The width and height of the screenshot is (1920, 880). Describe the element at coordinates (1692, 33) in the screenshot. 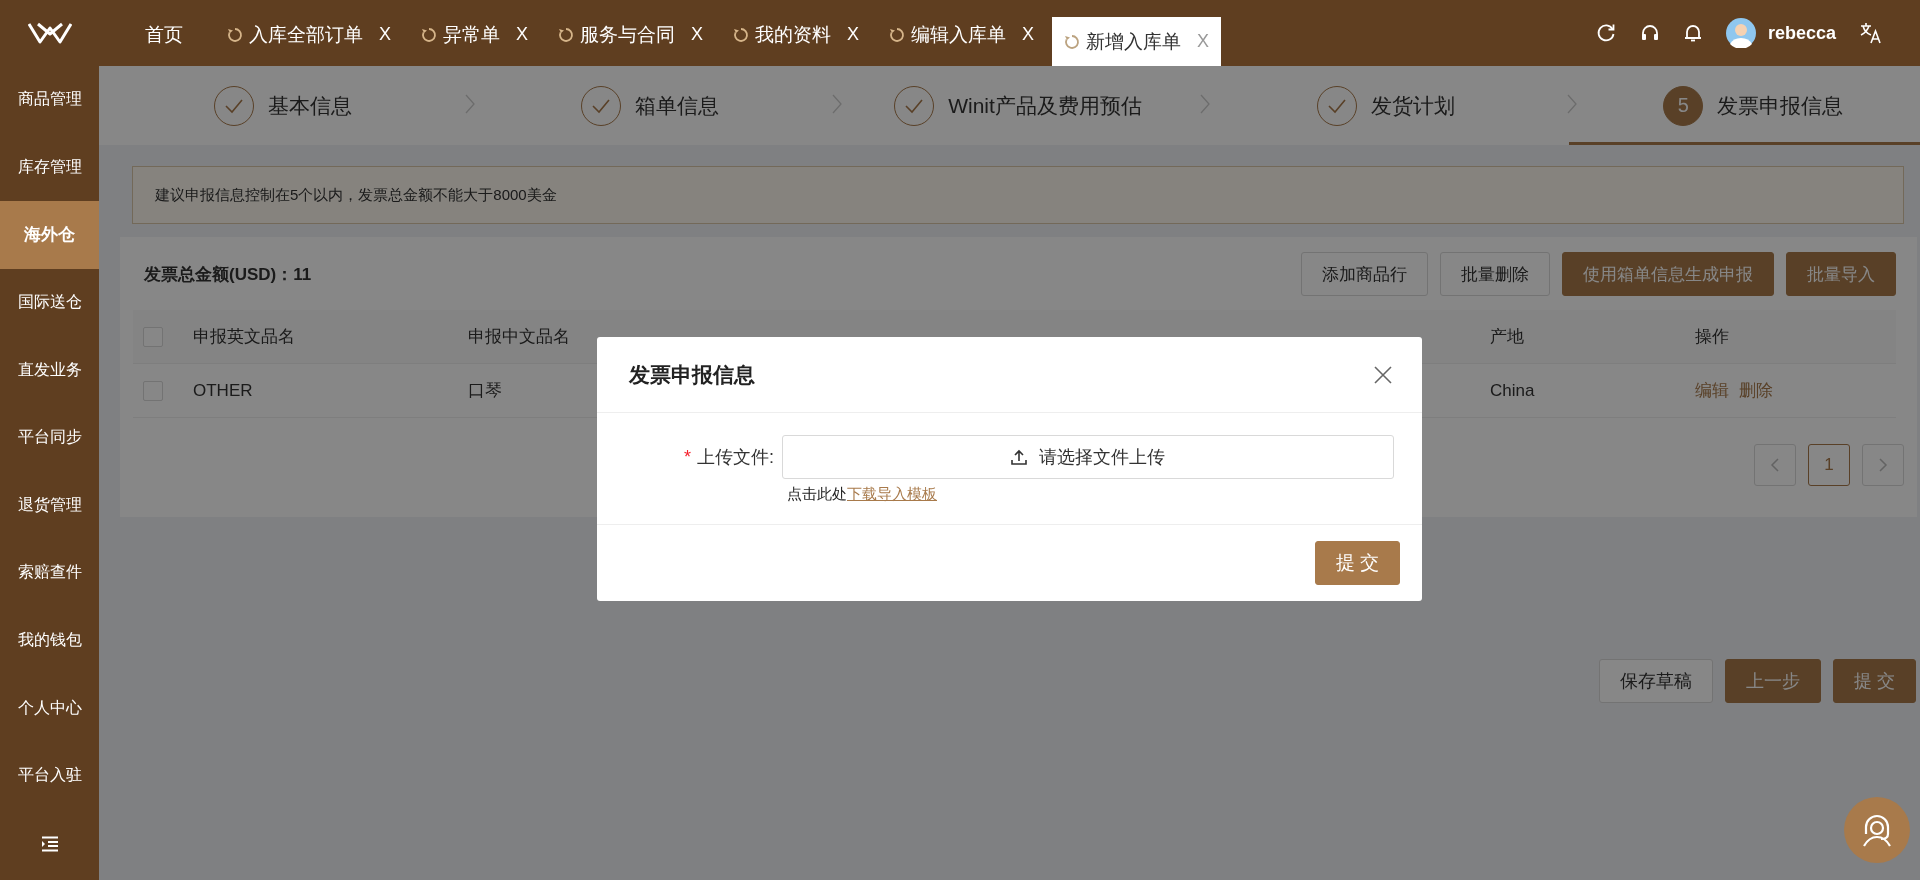

I see `bell-icon` at that location.